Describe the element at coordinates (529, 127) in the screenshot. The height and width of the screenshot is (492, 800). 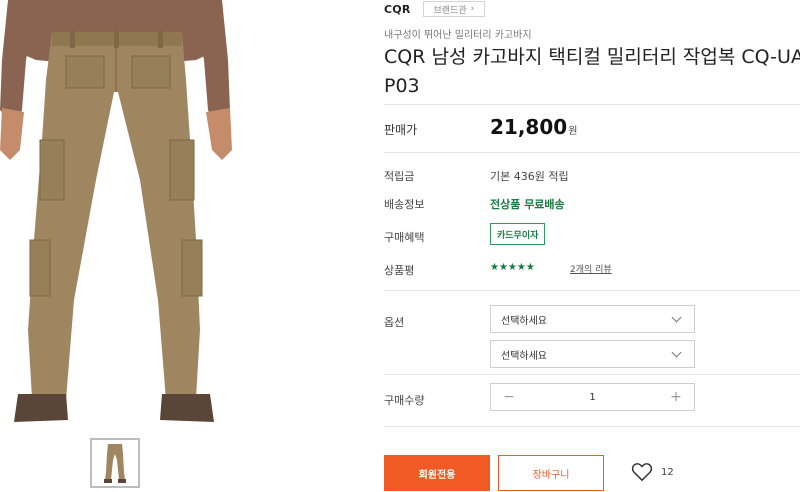
I see `price-amount: 21,800` at that location.